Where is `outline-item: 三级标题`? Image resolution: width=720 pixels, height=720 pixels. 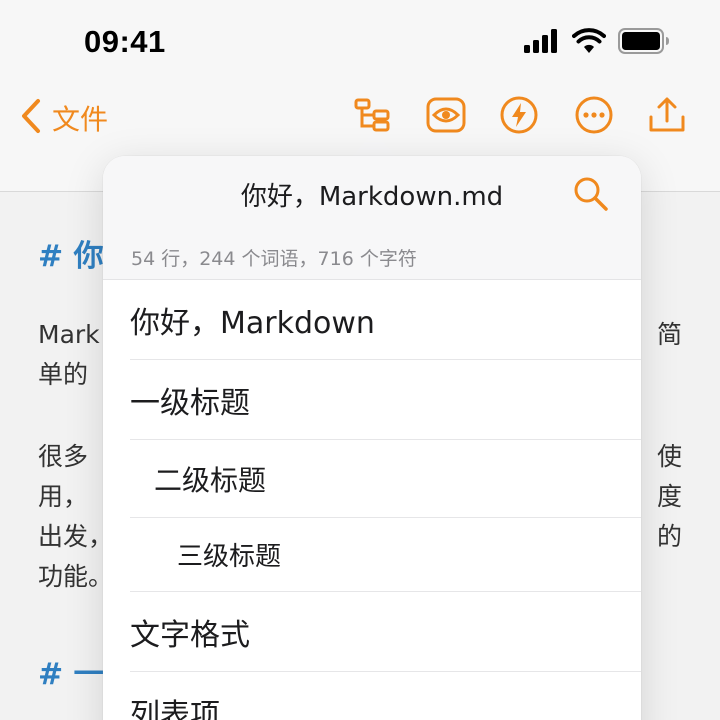
outline-item: 三级标题 is located at coordinates (385, 555).